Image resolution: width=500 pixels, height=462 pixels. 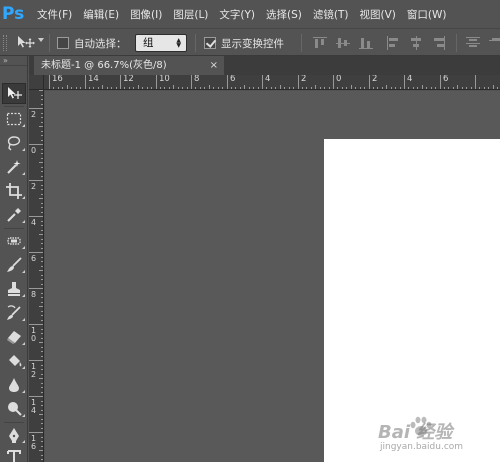 I want to click on distribute-center-icon, so click(x=494, y=43).